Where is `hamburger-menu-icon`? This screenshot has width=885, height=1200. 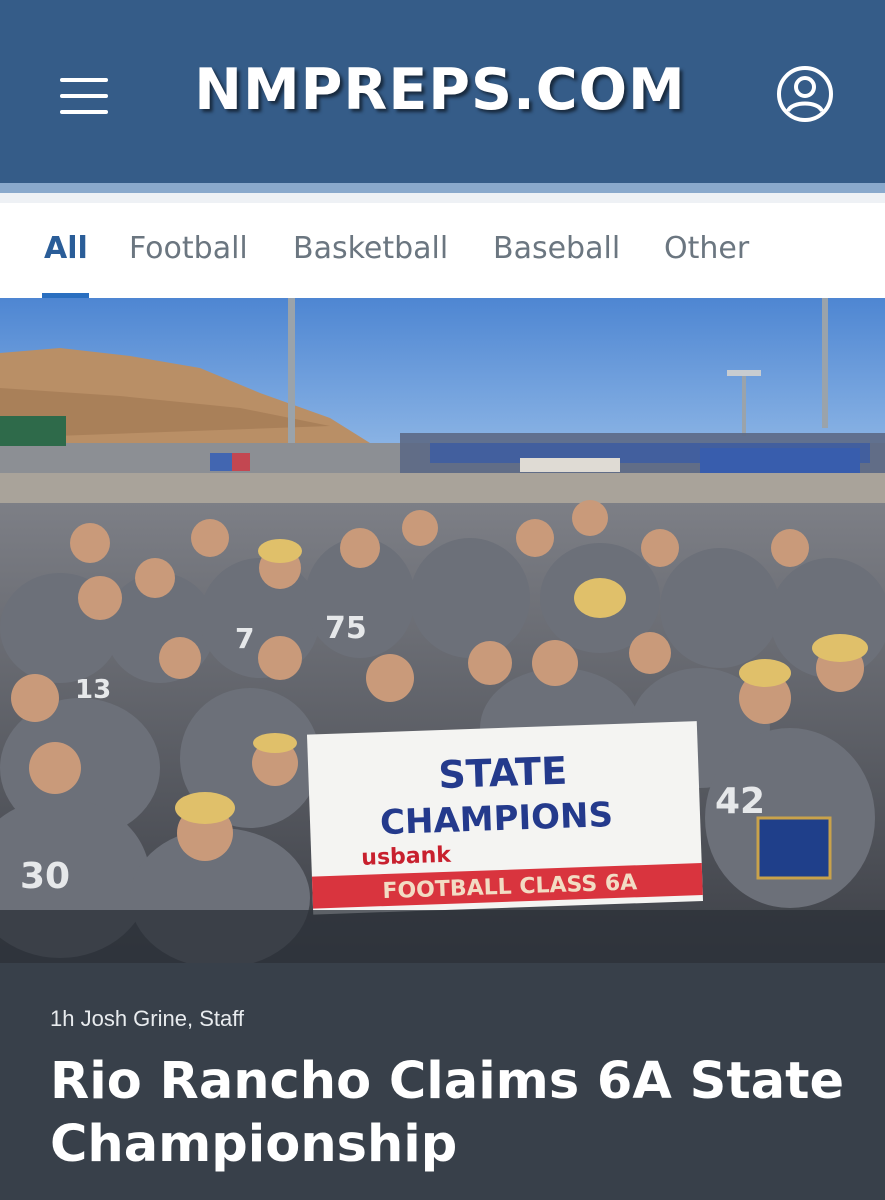
hamburger-menu-icon is located at coordinates (85, 96).